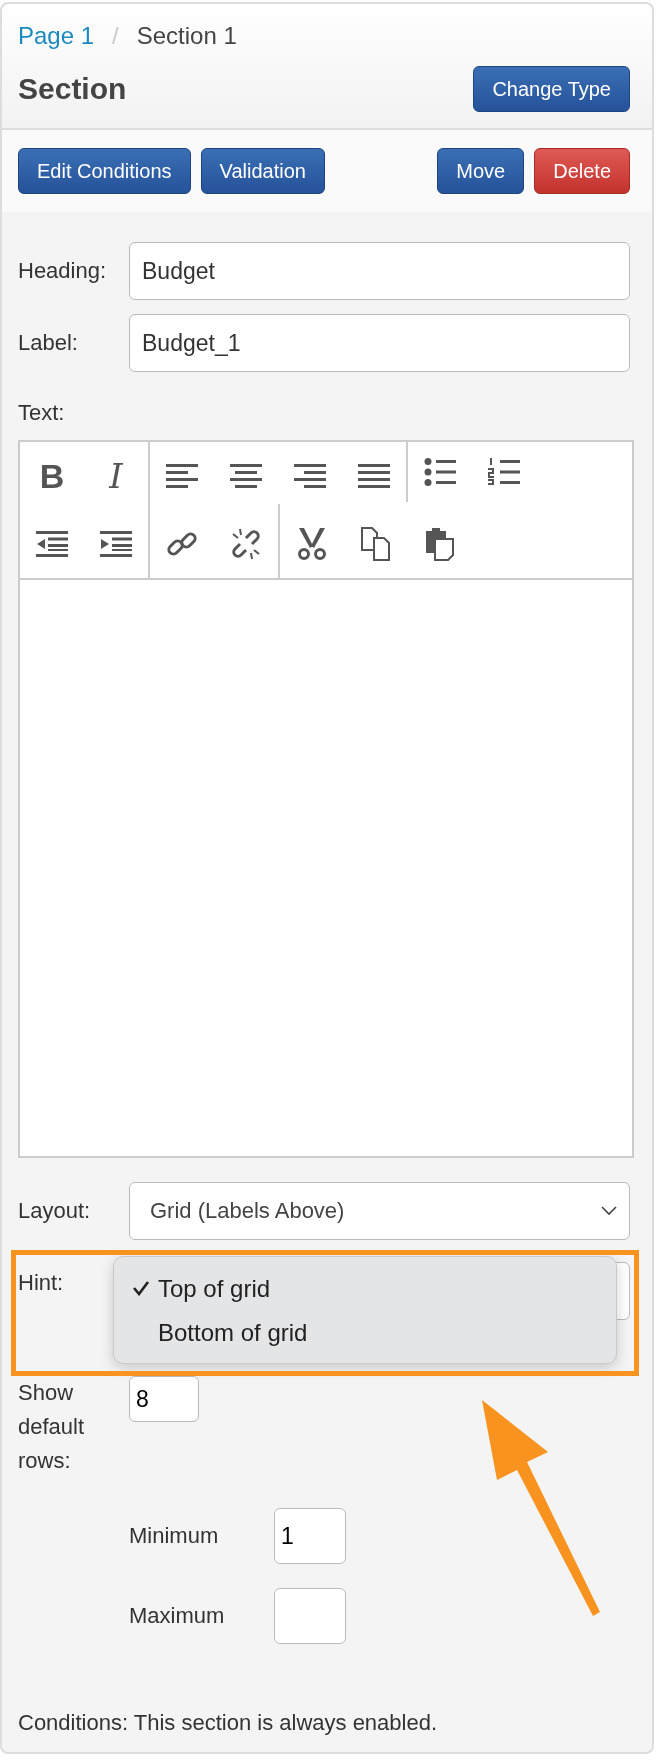 This screenshot has width=658, height=1760. Describe the element at coordinates (440, 472) in the screenshot. I see `bullet-list-icon` at that location.